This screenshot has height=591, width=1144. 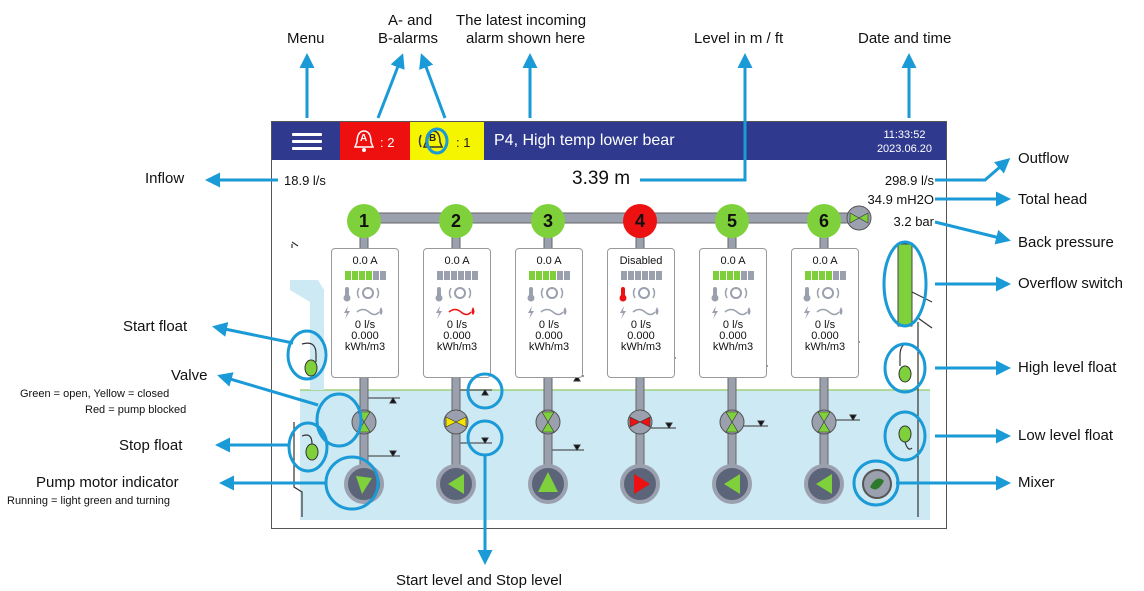 What do you see at coordinates (307, 134) in the screenshot?
I see `menu-icon` at bounding box center [307, 134].